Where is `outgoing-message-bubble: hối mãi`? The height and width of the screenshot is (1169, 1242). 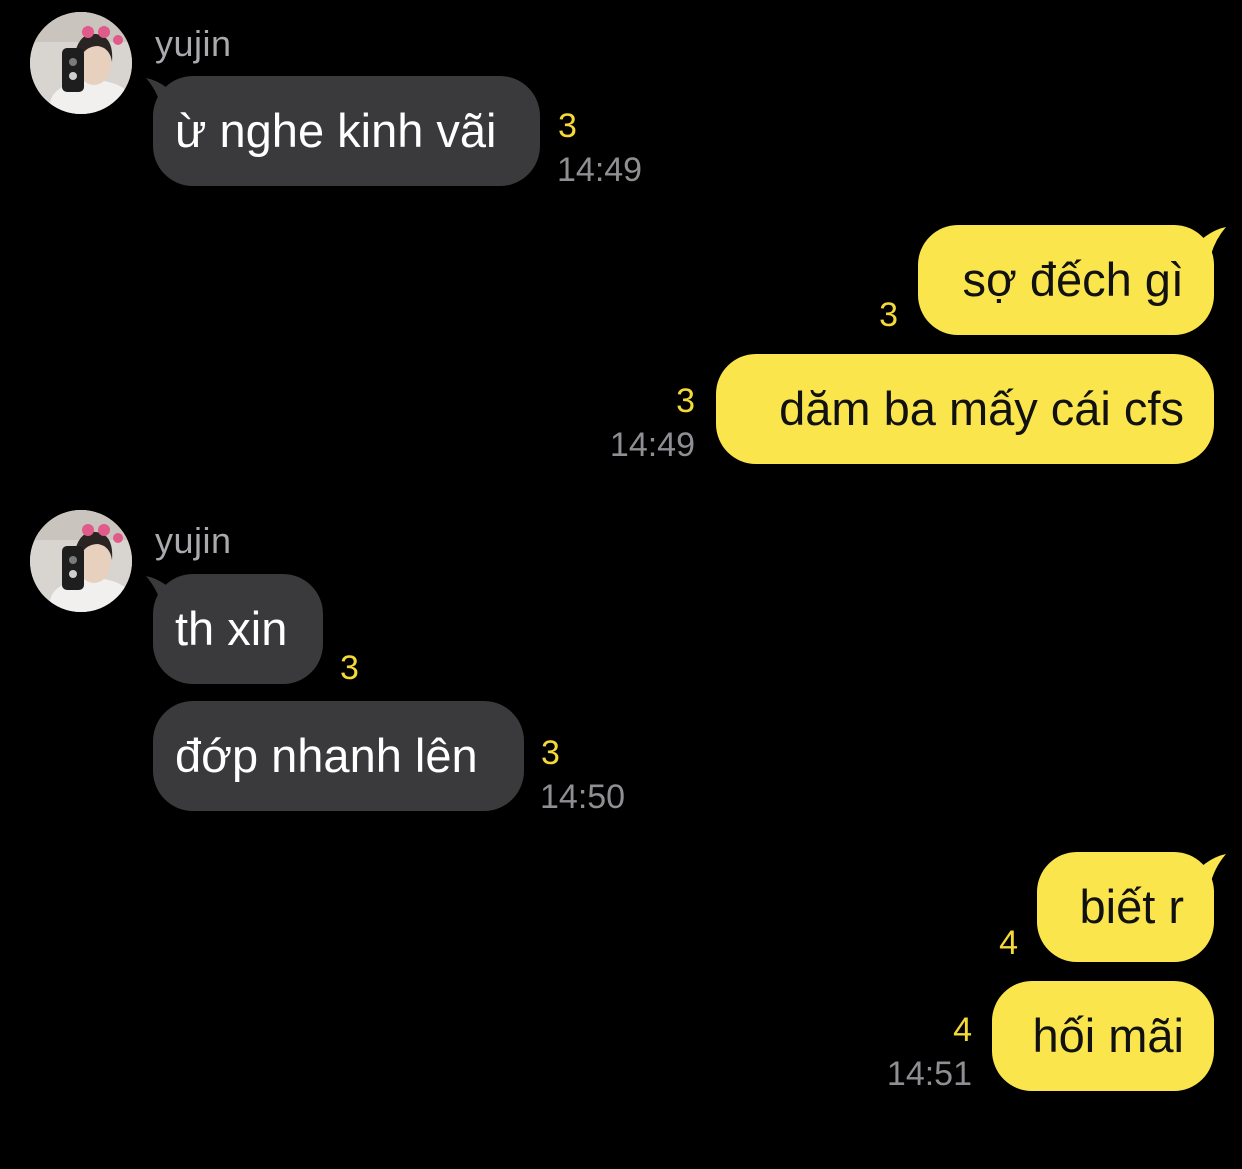 outgoing-message-bubble: hối mãi is located at coordinates (1103, 1036).